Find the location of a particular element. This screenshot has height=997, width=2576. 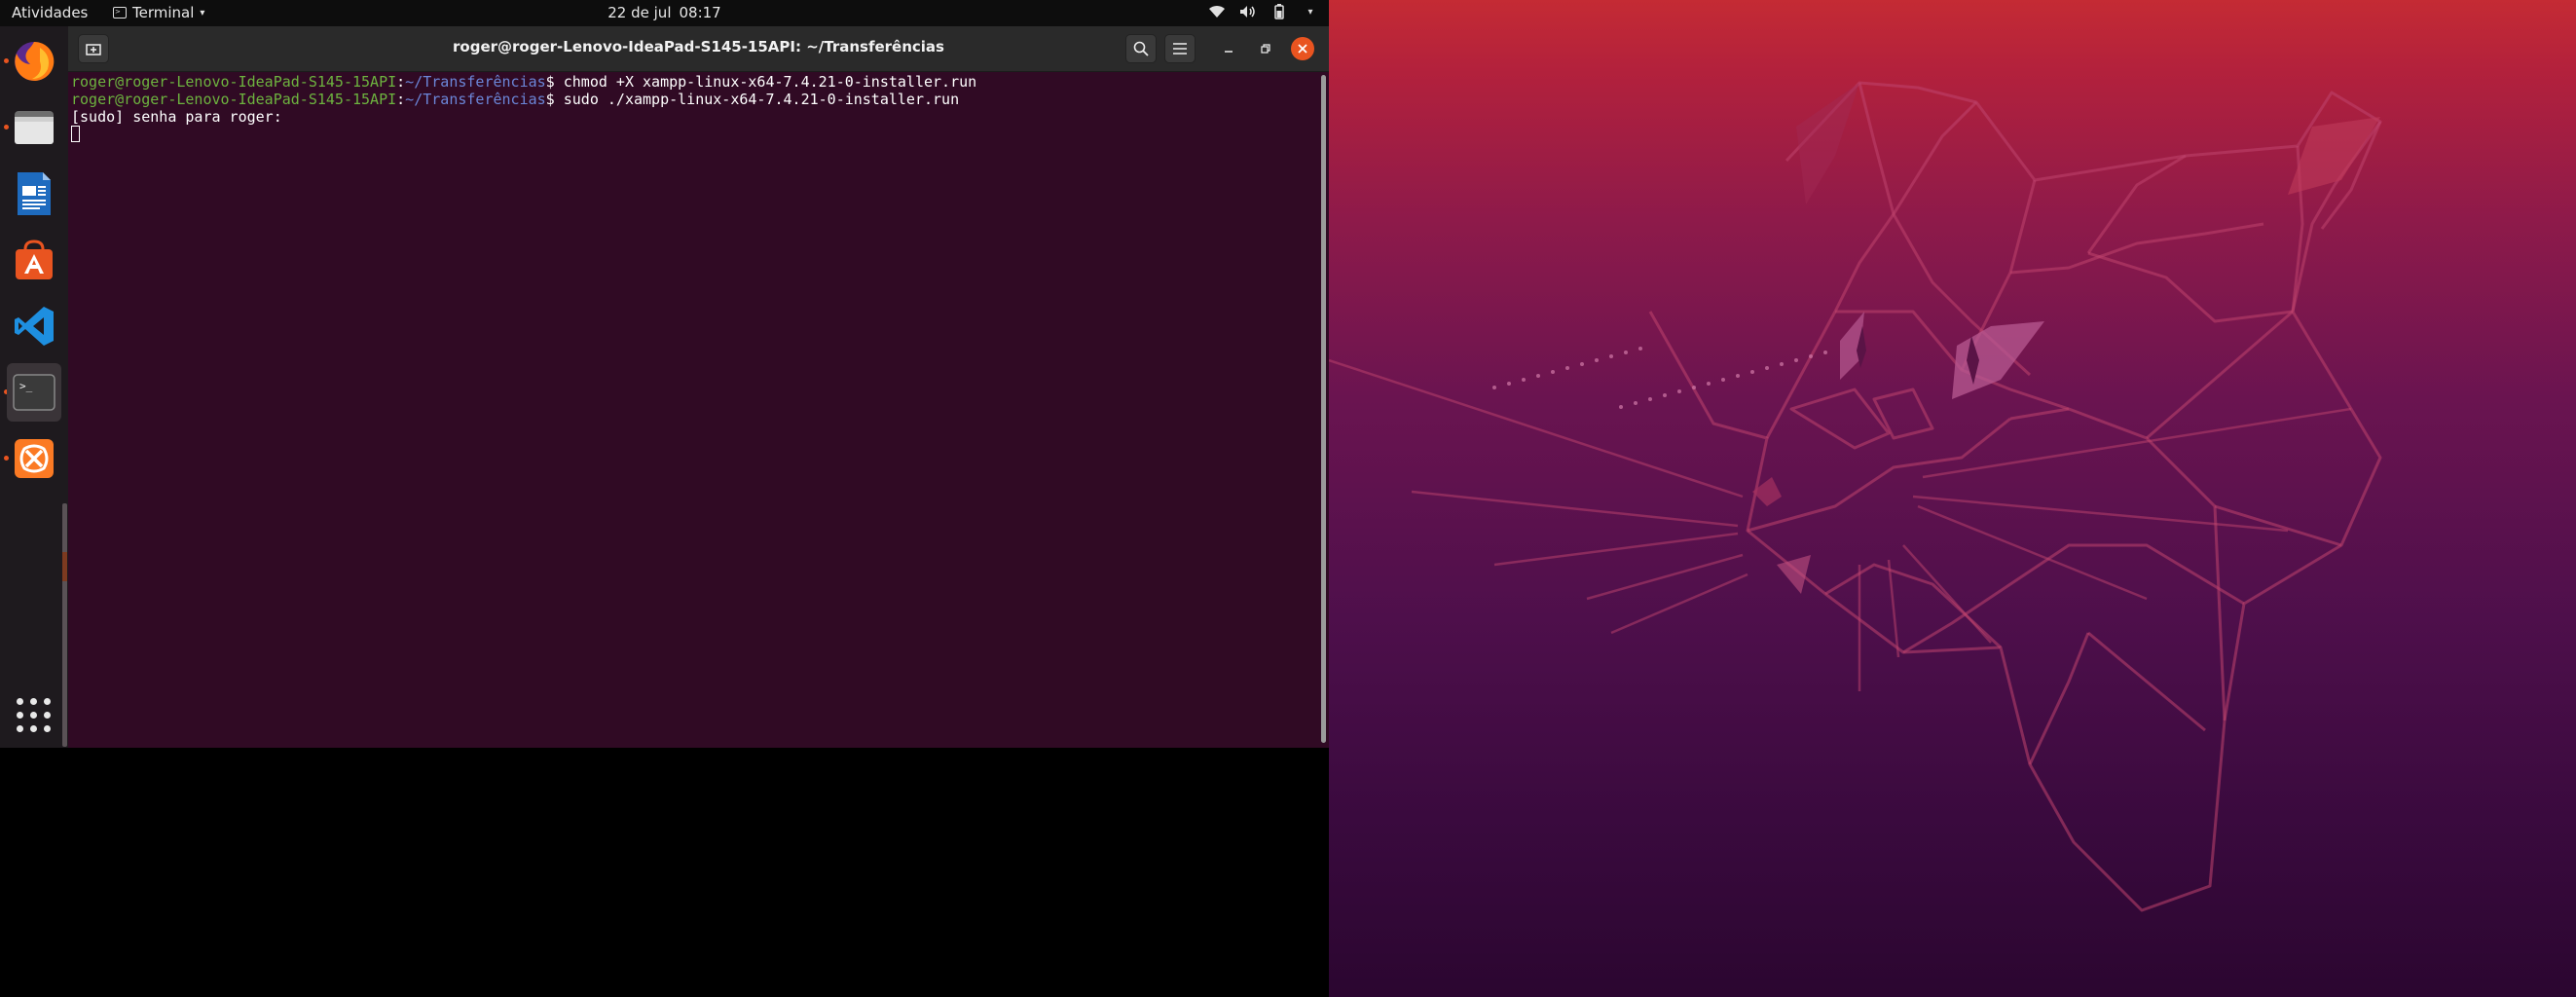

dock: >_ is located at coordinates (34, 387).